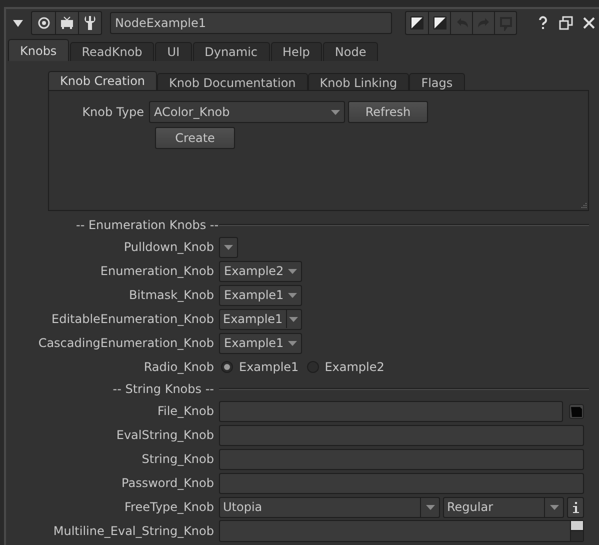  Describe the element at coordinates (168, 247) in the screenshot. I see `field-label: Pulldown_Knob` at that location.